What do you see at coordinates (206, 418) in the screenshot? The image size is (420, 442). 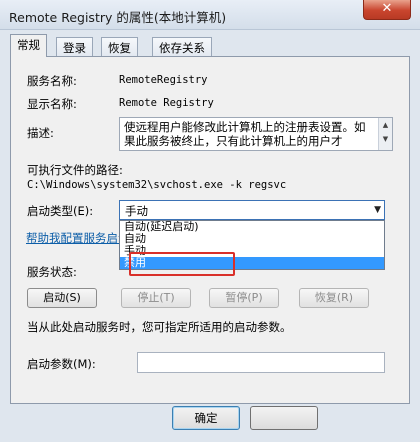 I see `ok-button: 确定` at bounding box center [206, 418].